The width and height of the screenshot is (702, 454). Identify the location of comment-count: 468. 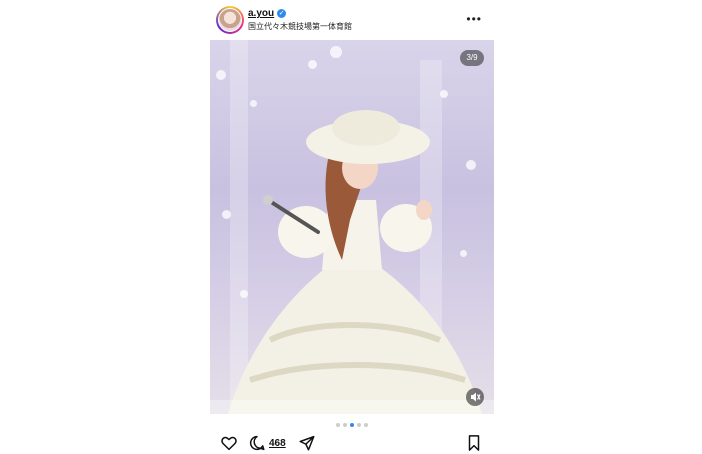
(277, 443).